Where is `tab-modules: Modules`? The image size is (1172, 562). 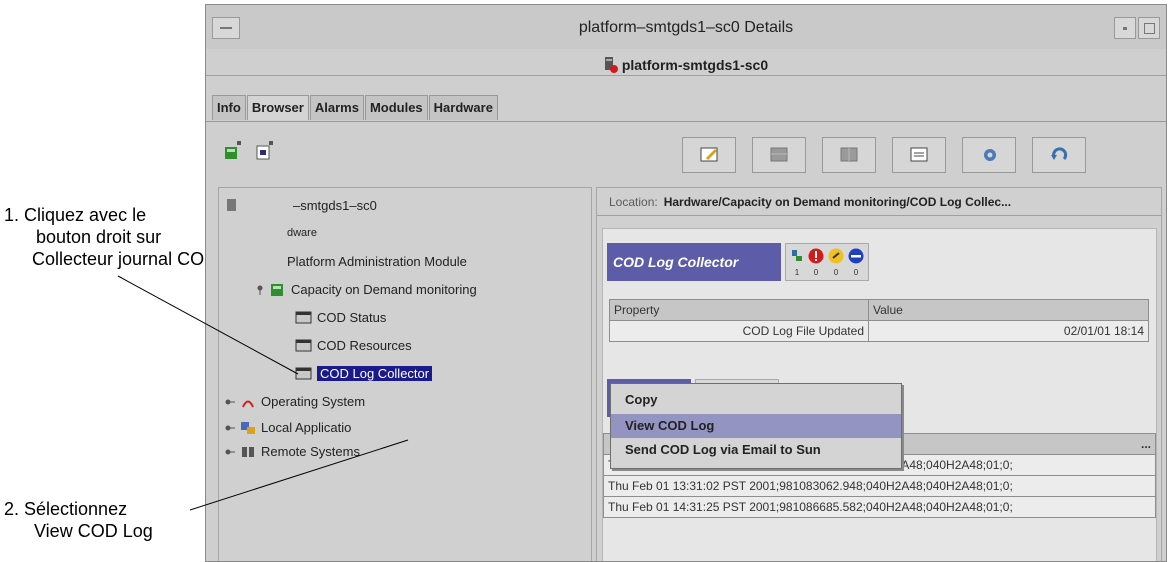
tab-modules: Modules is located at coordinates (396, 107).